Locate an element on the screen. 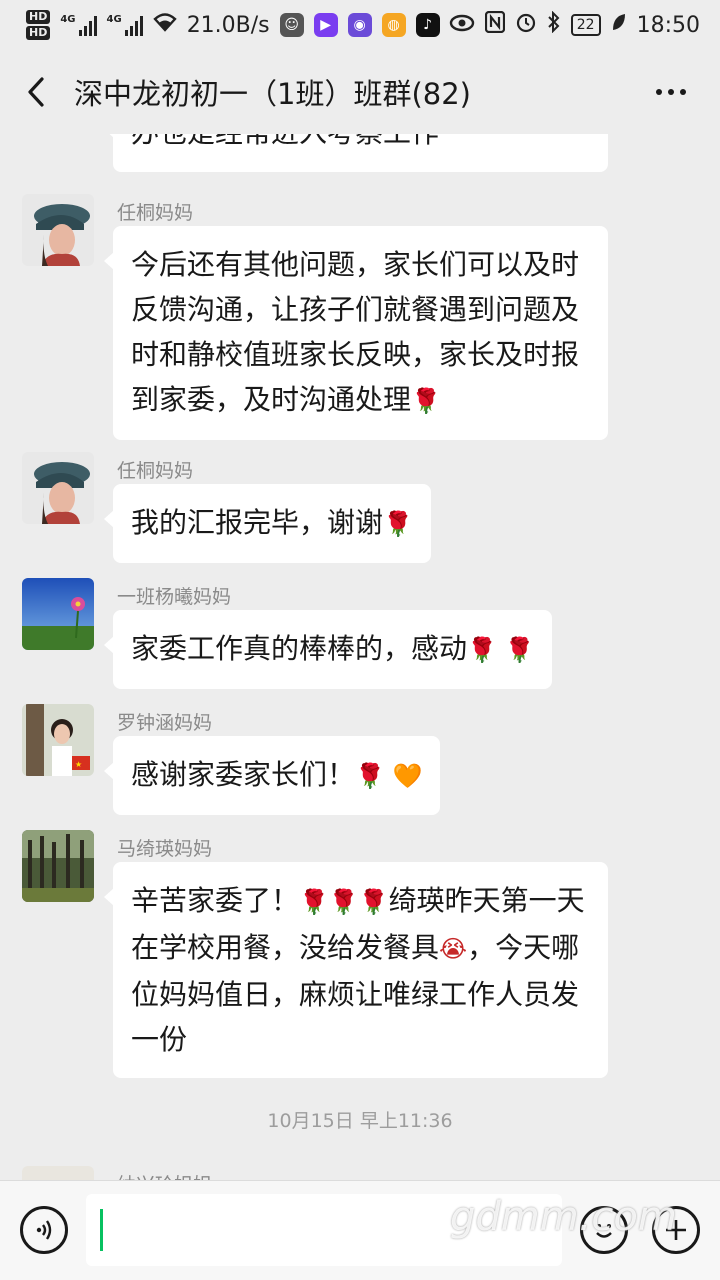 The image size is (720, 1280). wifi-icon is located at coordinates (164, 25).